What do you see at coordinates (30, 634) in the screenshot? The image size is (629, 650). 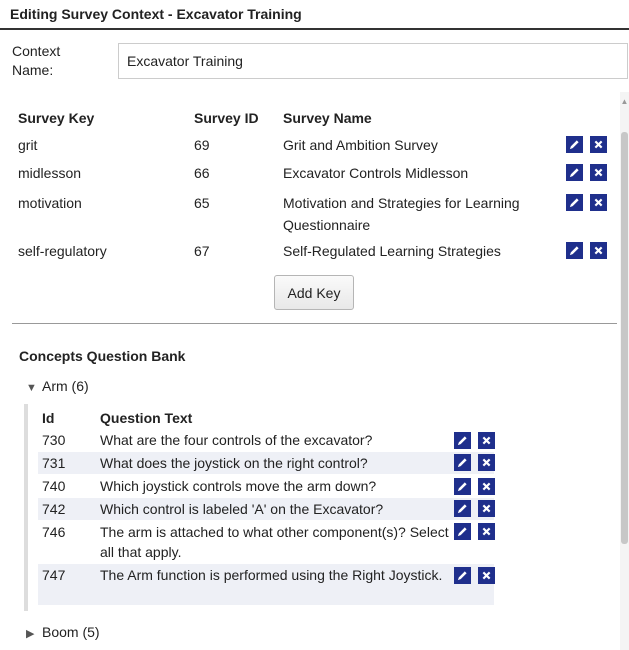 I see `triangle-right-icon: ▶` at bounding box center [30, 634].